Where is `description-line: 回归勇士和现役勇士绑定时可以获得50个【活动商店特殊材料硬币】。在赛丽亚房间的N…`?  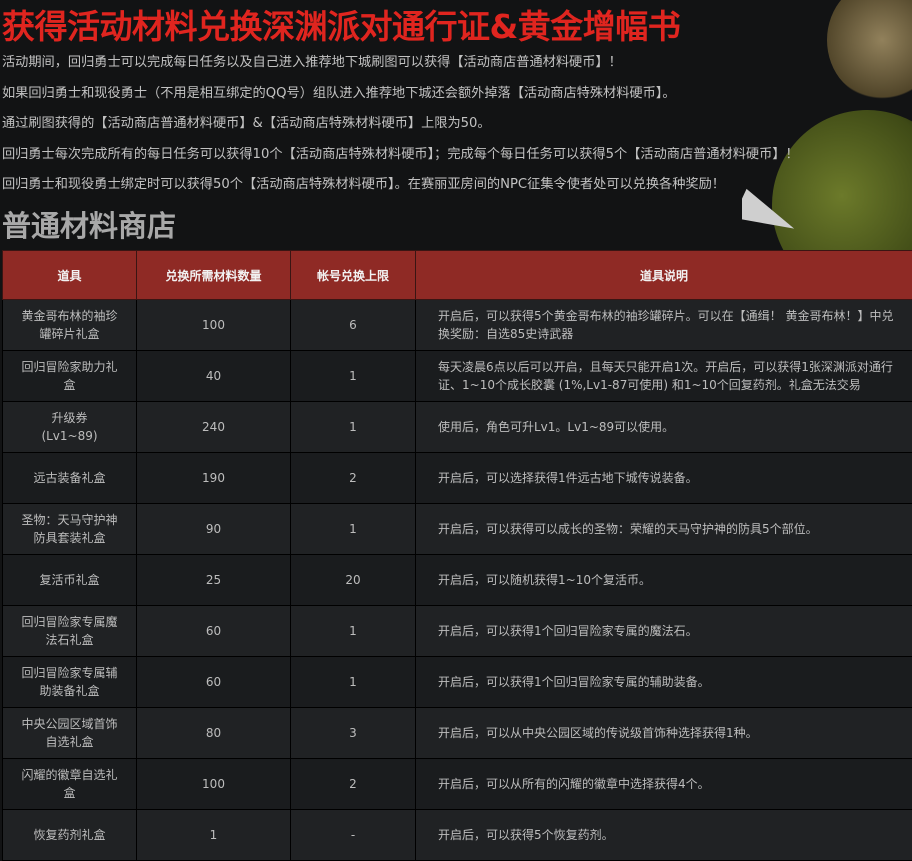 description-line: 回归勇士和现役勇士绑定时可以获得50个【活动商店特殊材料硬币】。在赛丽亚房间的N… is located at coordinates (402, 185).